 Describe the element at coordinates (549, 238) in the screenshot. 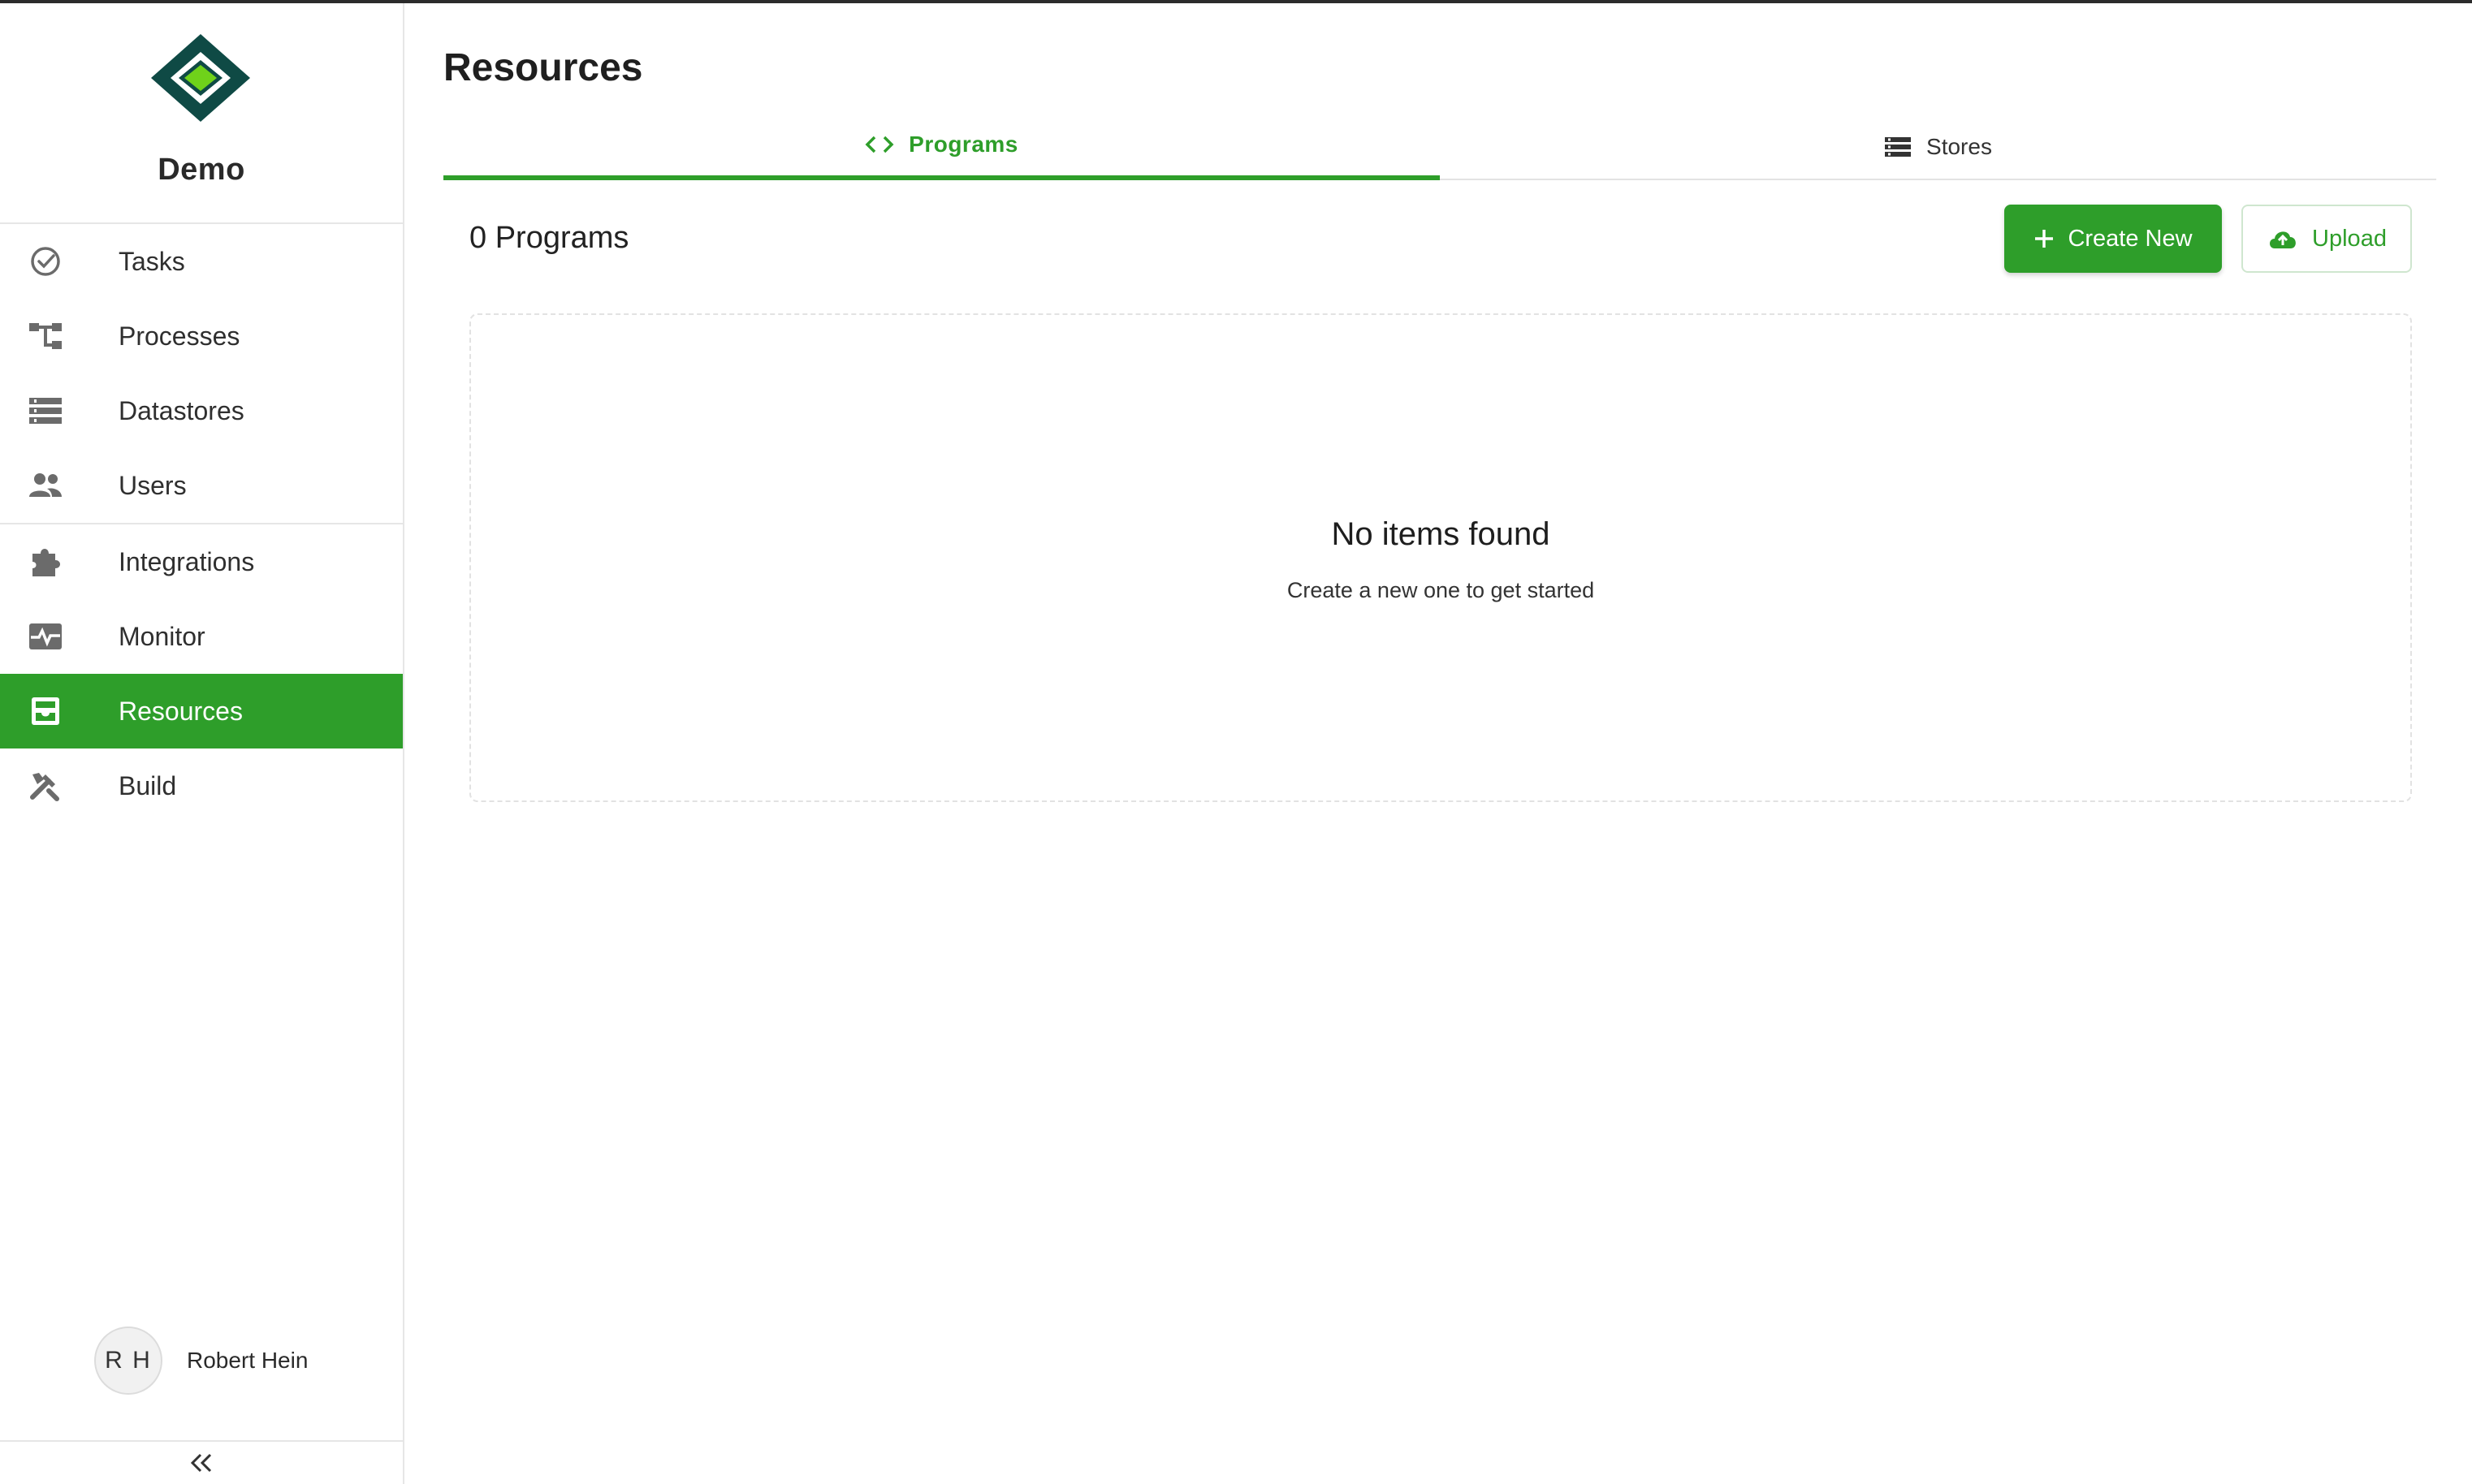

I see `programs-count: 0 Programs` at that location.